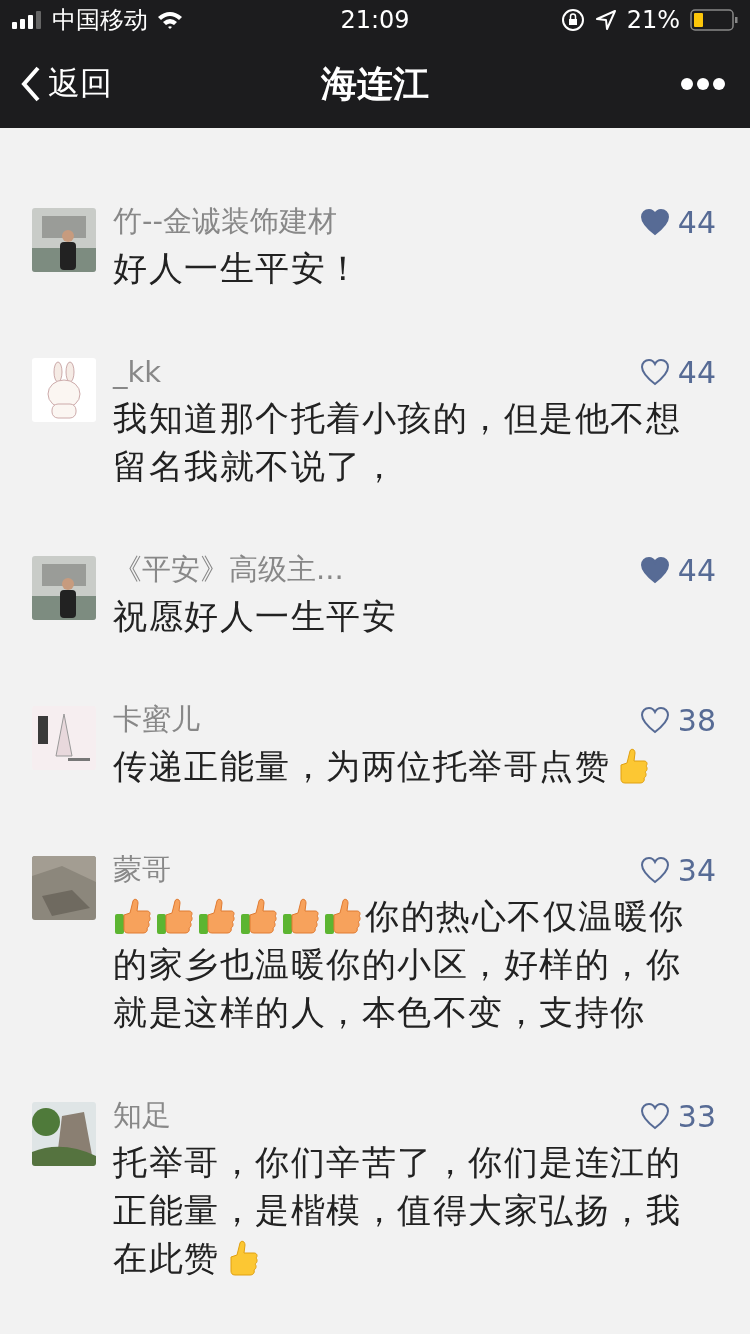  I want to click on comment-text: 祝愿好人一生平安, so click(255, 616).